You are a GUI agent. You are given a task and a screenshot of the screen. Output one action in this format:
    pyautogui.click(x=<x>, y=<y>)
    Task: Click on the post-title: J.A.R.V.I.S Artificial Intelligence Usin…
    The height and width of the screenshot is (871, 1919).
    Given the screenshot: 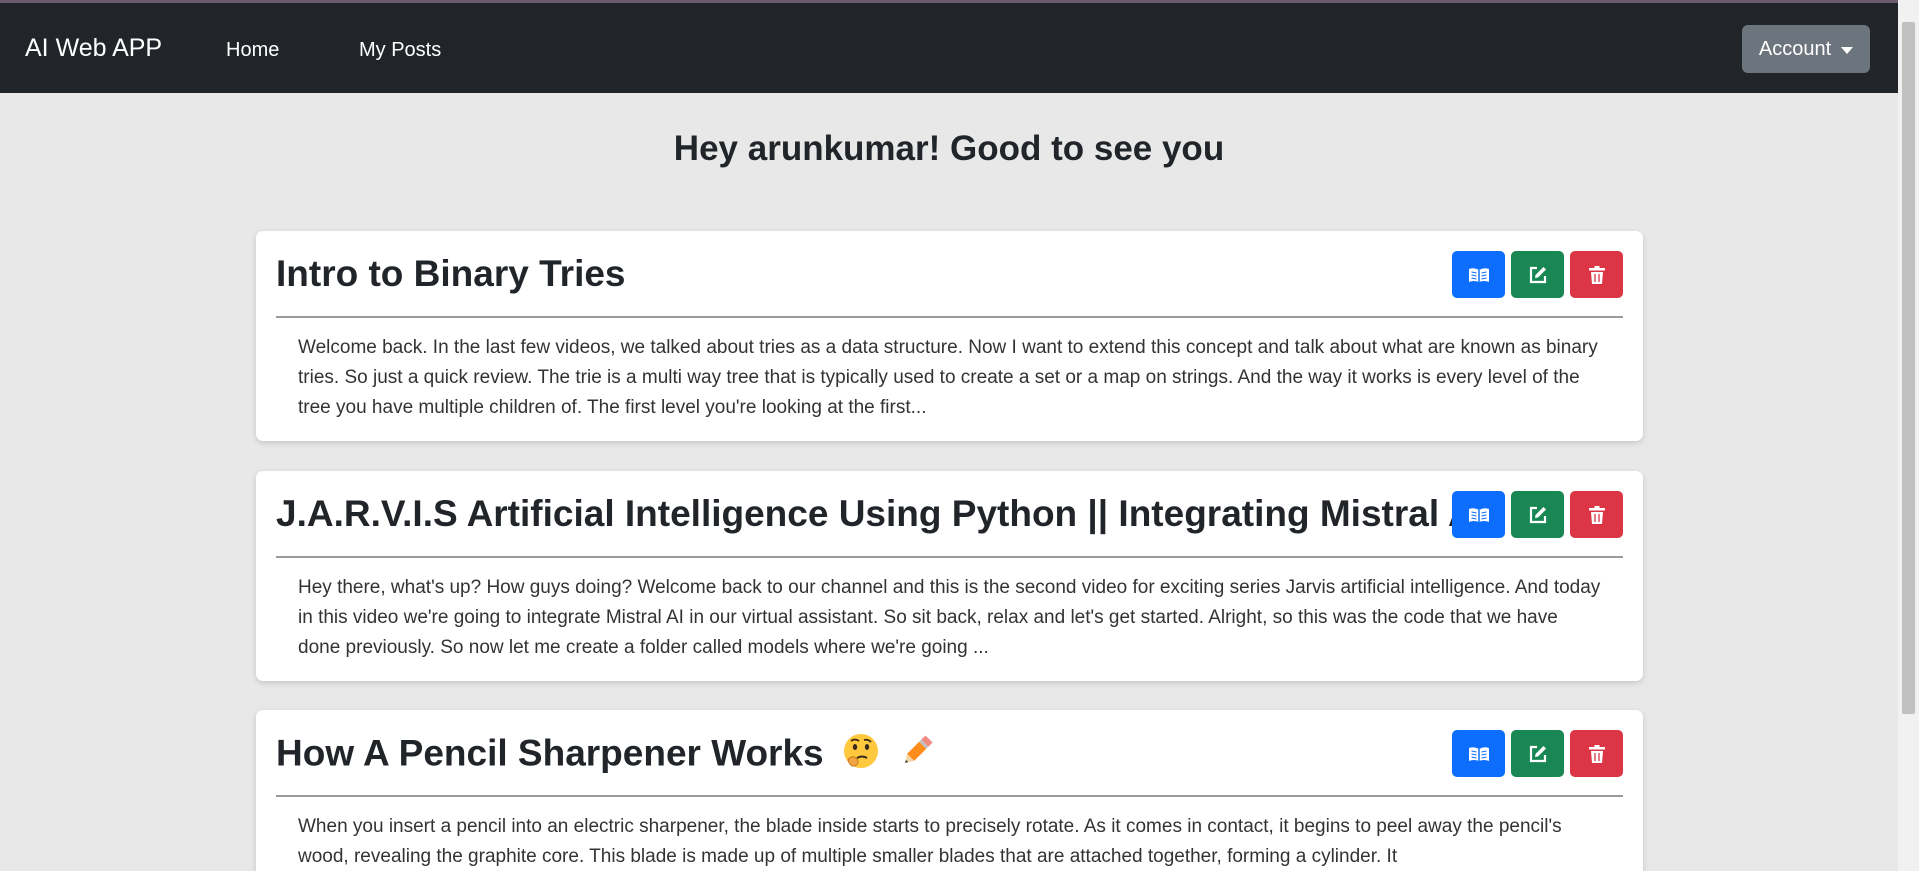 What is the action you would take?
    pyautogui.click(x=881, y=513)
    